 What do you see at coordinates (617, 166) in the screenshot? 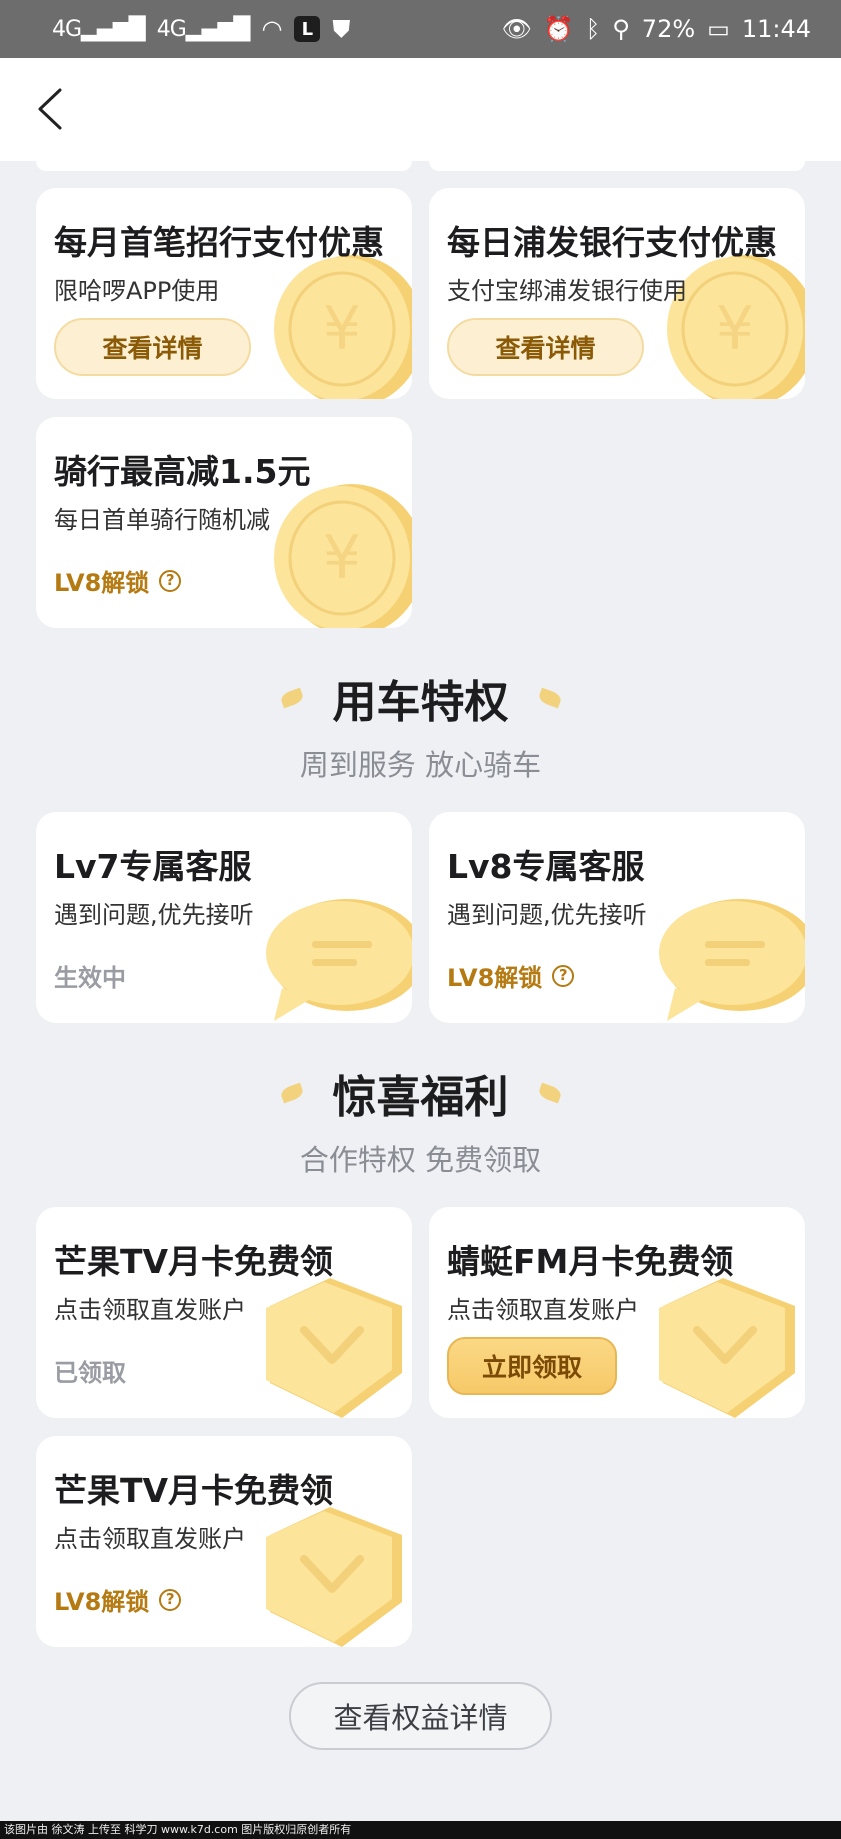
I see `card-peek-right` at bounding box center [617, 166].